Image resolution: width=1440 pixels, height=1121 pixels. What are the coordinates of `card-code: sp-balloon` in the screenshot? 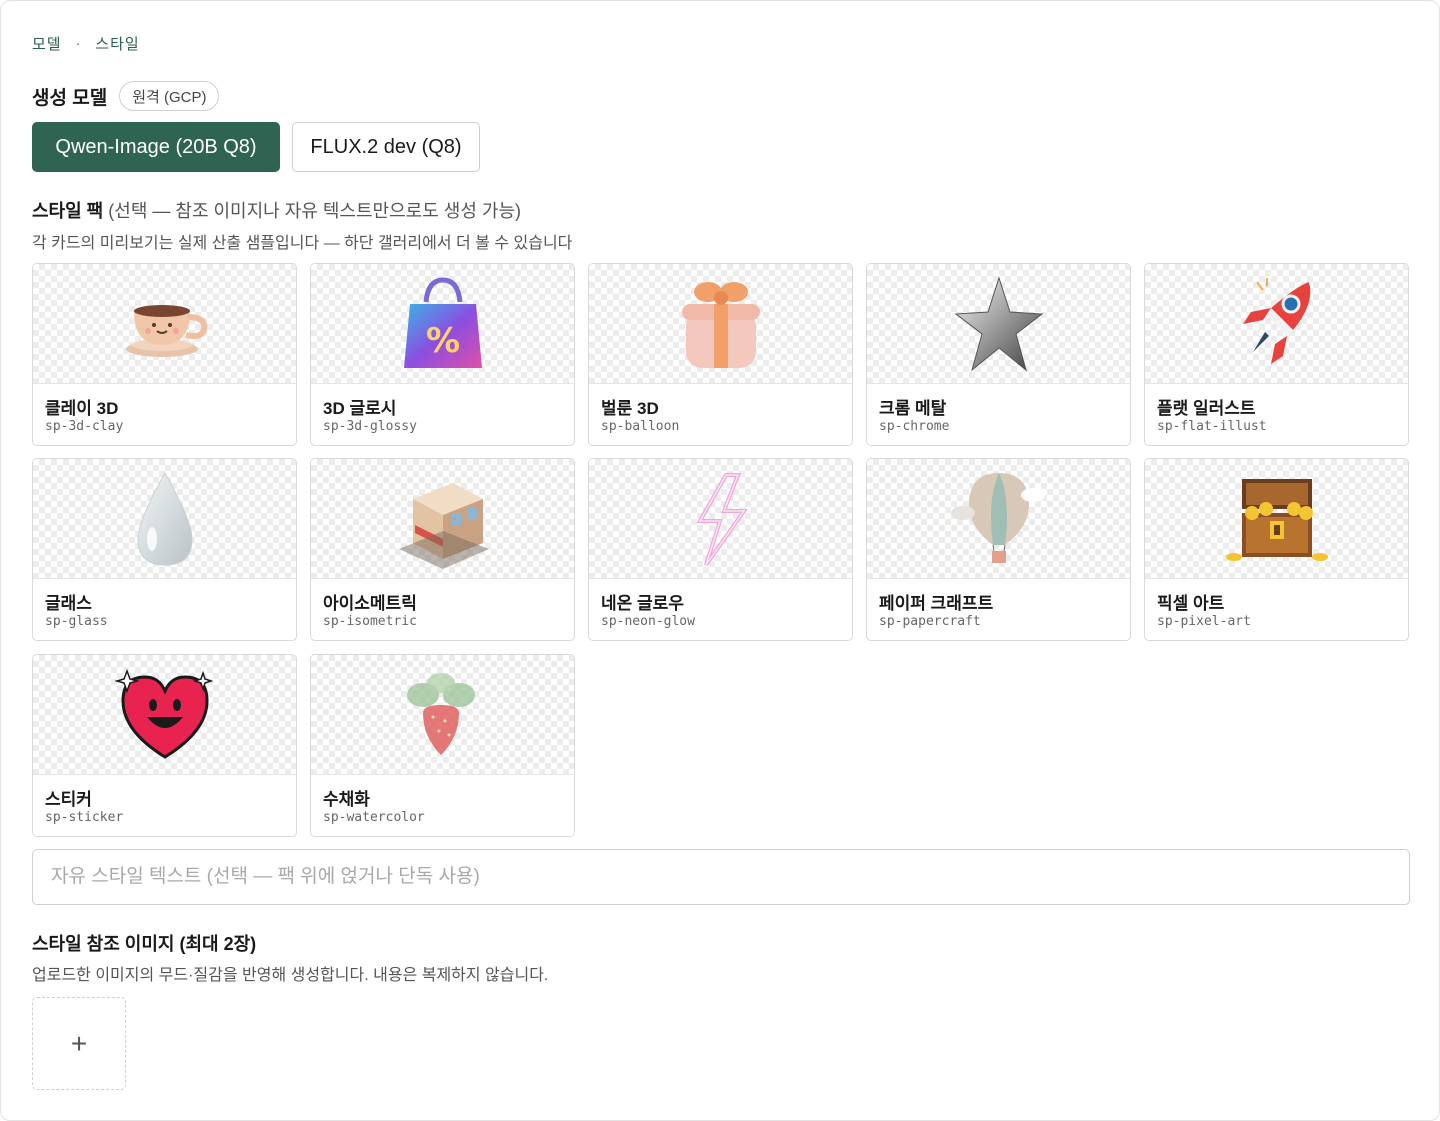 It's located at (640, 426).